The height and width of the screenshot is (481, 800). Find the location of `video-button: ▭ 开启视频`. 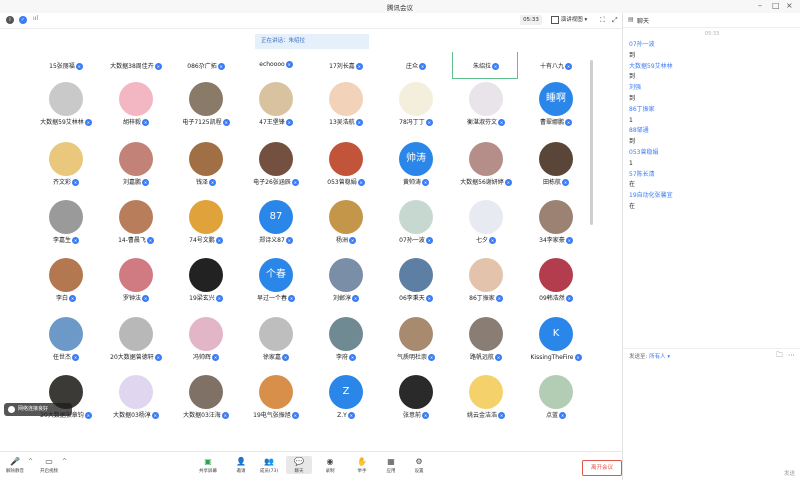

video-button: ▭ 开启视频 is located at coordinates (49, 465).